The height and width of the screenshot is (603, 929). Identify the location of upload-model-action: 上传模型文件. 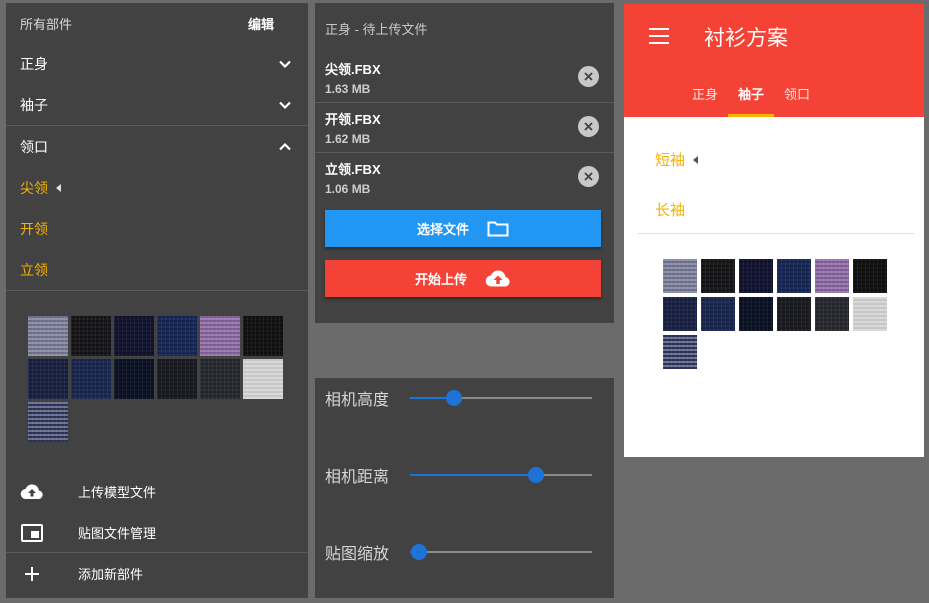
(157, 491).